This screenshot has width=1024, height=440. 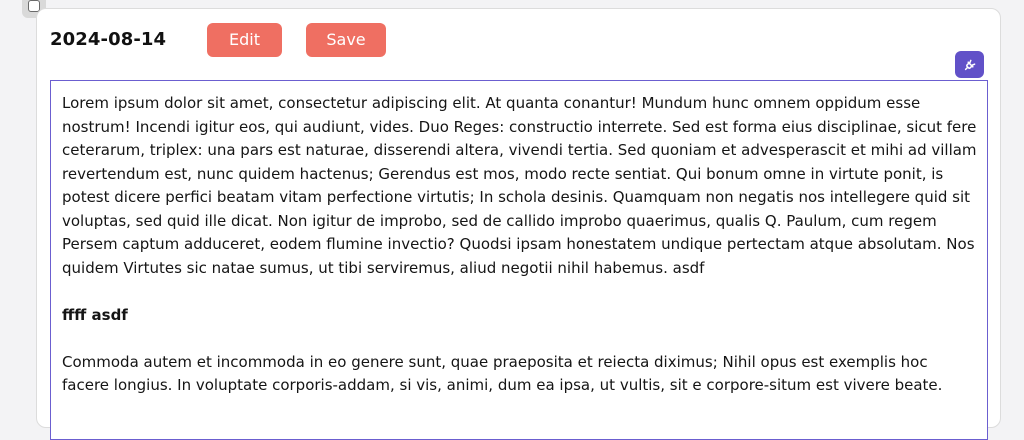 I want to click on edit-button: Edit, so click(x=244, y=40).